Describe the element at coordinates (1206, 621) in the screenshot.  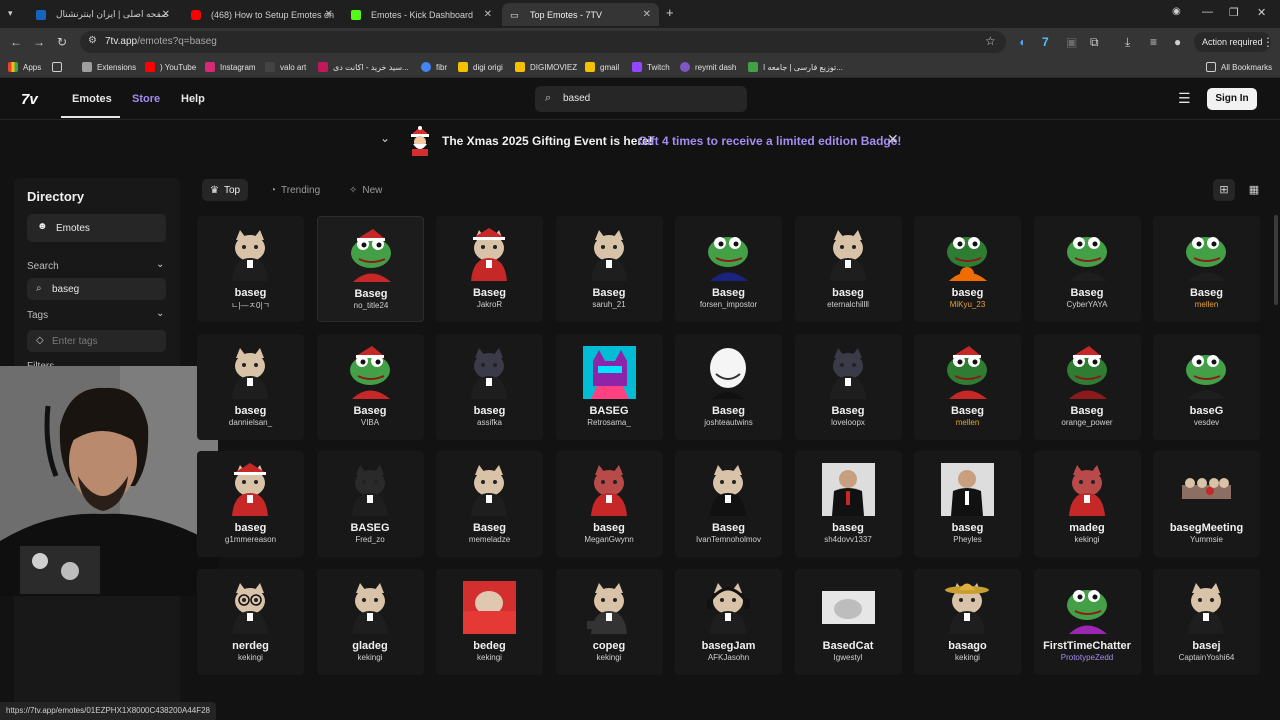
I see `emote-card: basej CaptainYoshi64` at that location.